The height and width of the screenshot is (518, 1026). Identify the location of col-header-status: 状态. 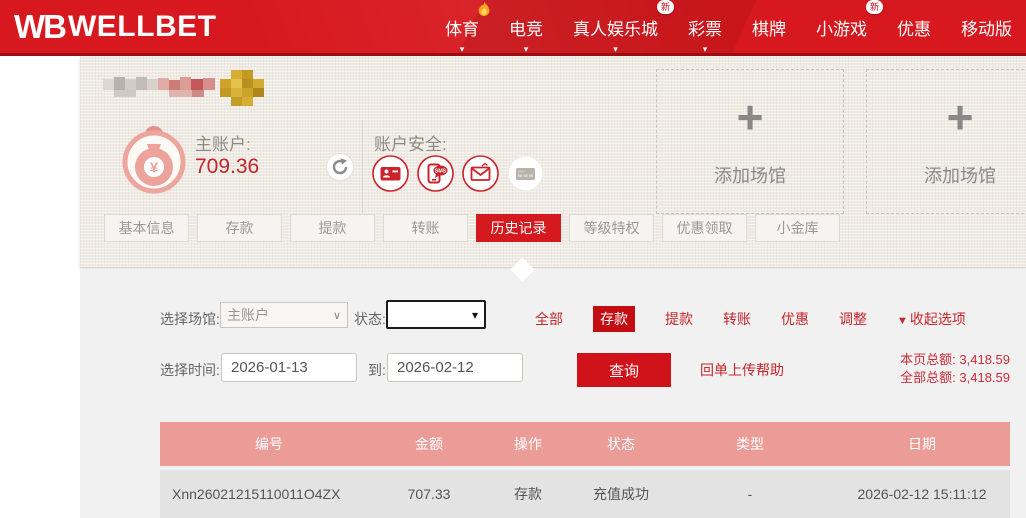
(621, 444).